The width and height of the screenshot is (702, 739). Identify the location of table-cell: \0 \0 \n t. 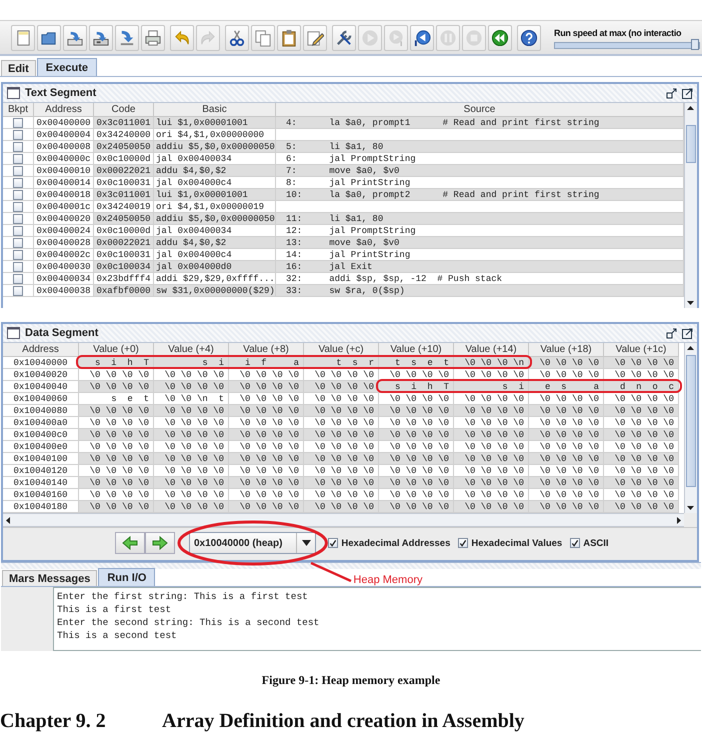
(191, 399).